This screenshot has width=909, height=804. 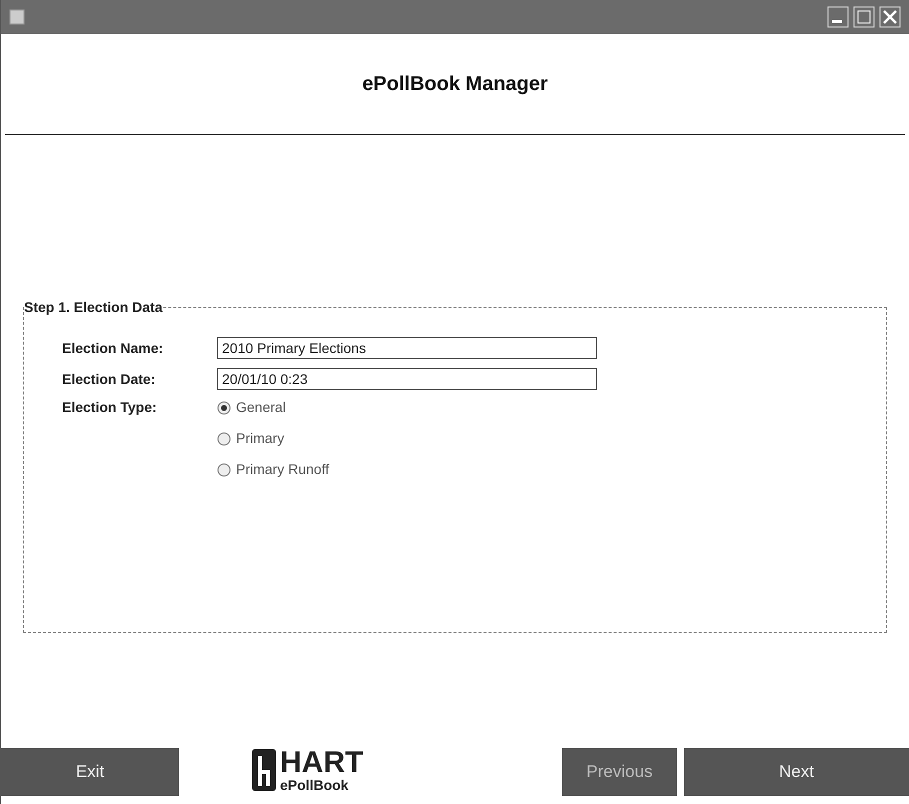 I want to click on field-label: Election Type:, so click(x=110, y=407).